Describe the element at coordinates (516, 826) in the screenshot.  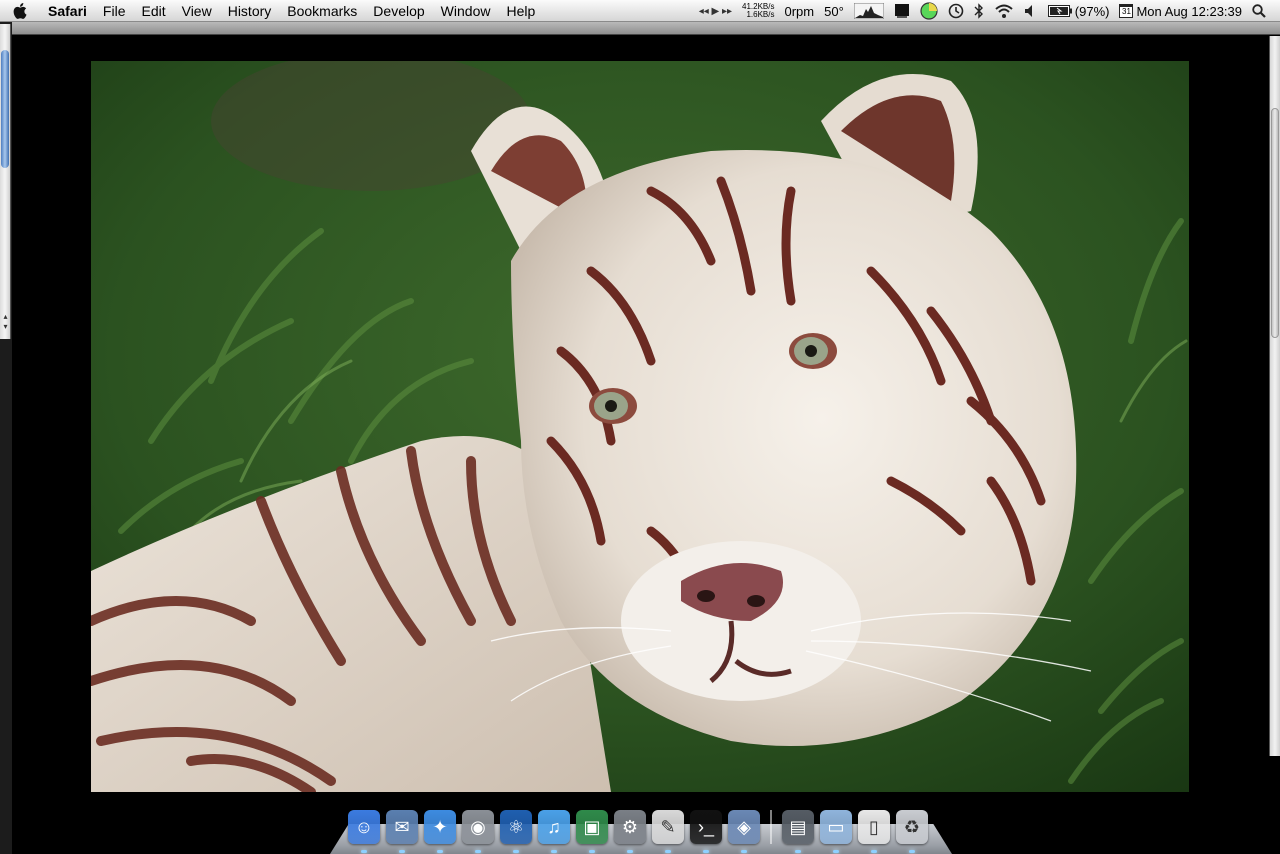
I see `network-icon: ⚛` at that location.